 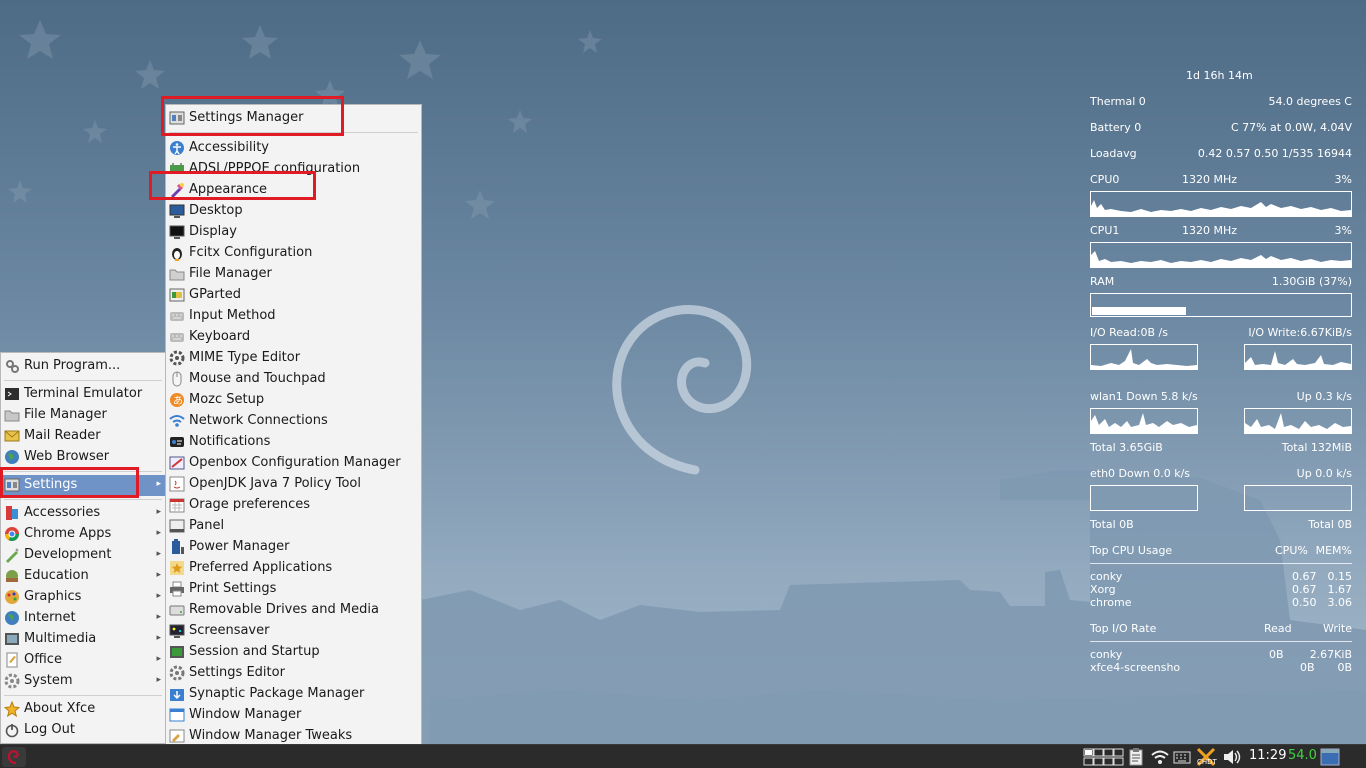 I want to click on menu-item-screensaver: Screensaver, so click(x=293, y=631).